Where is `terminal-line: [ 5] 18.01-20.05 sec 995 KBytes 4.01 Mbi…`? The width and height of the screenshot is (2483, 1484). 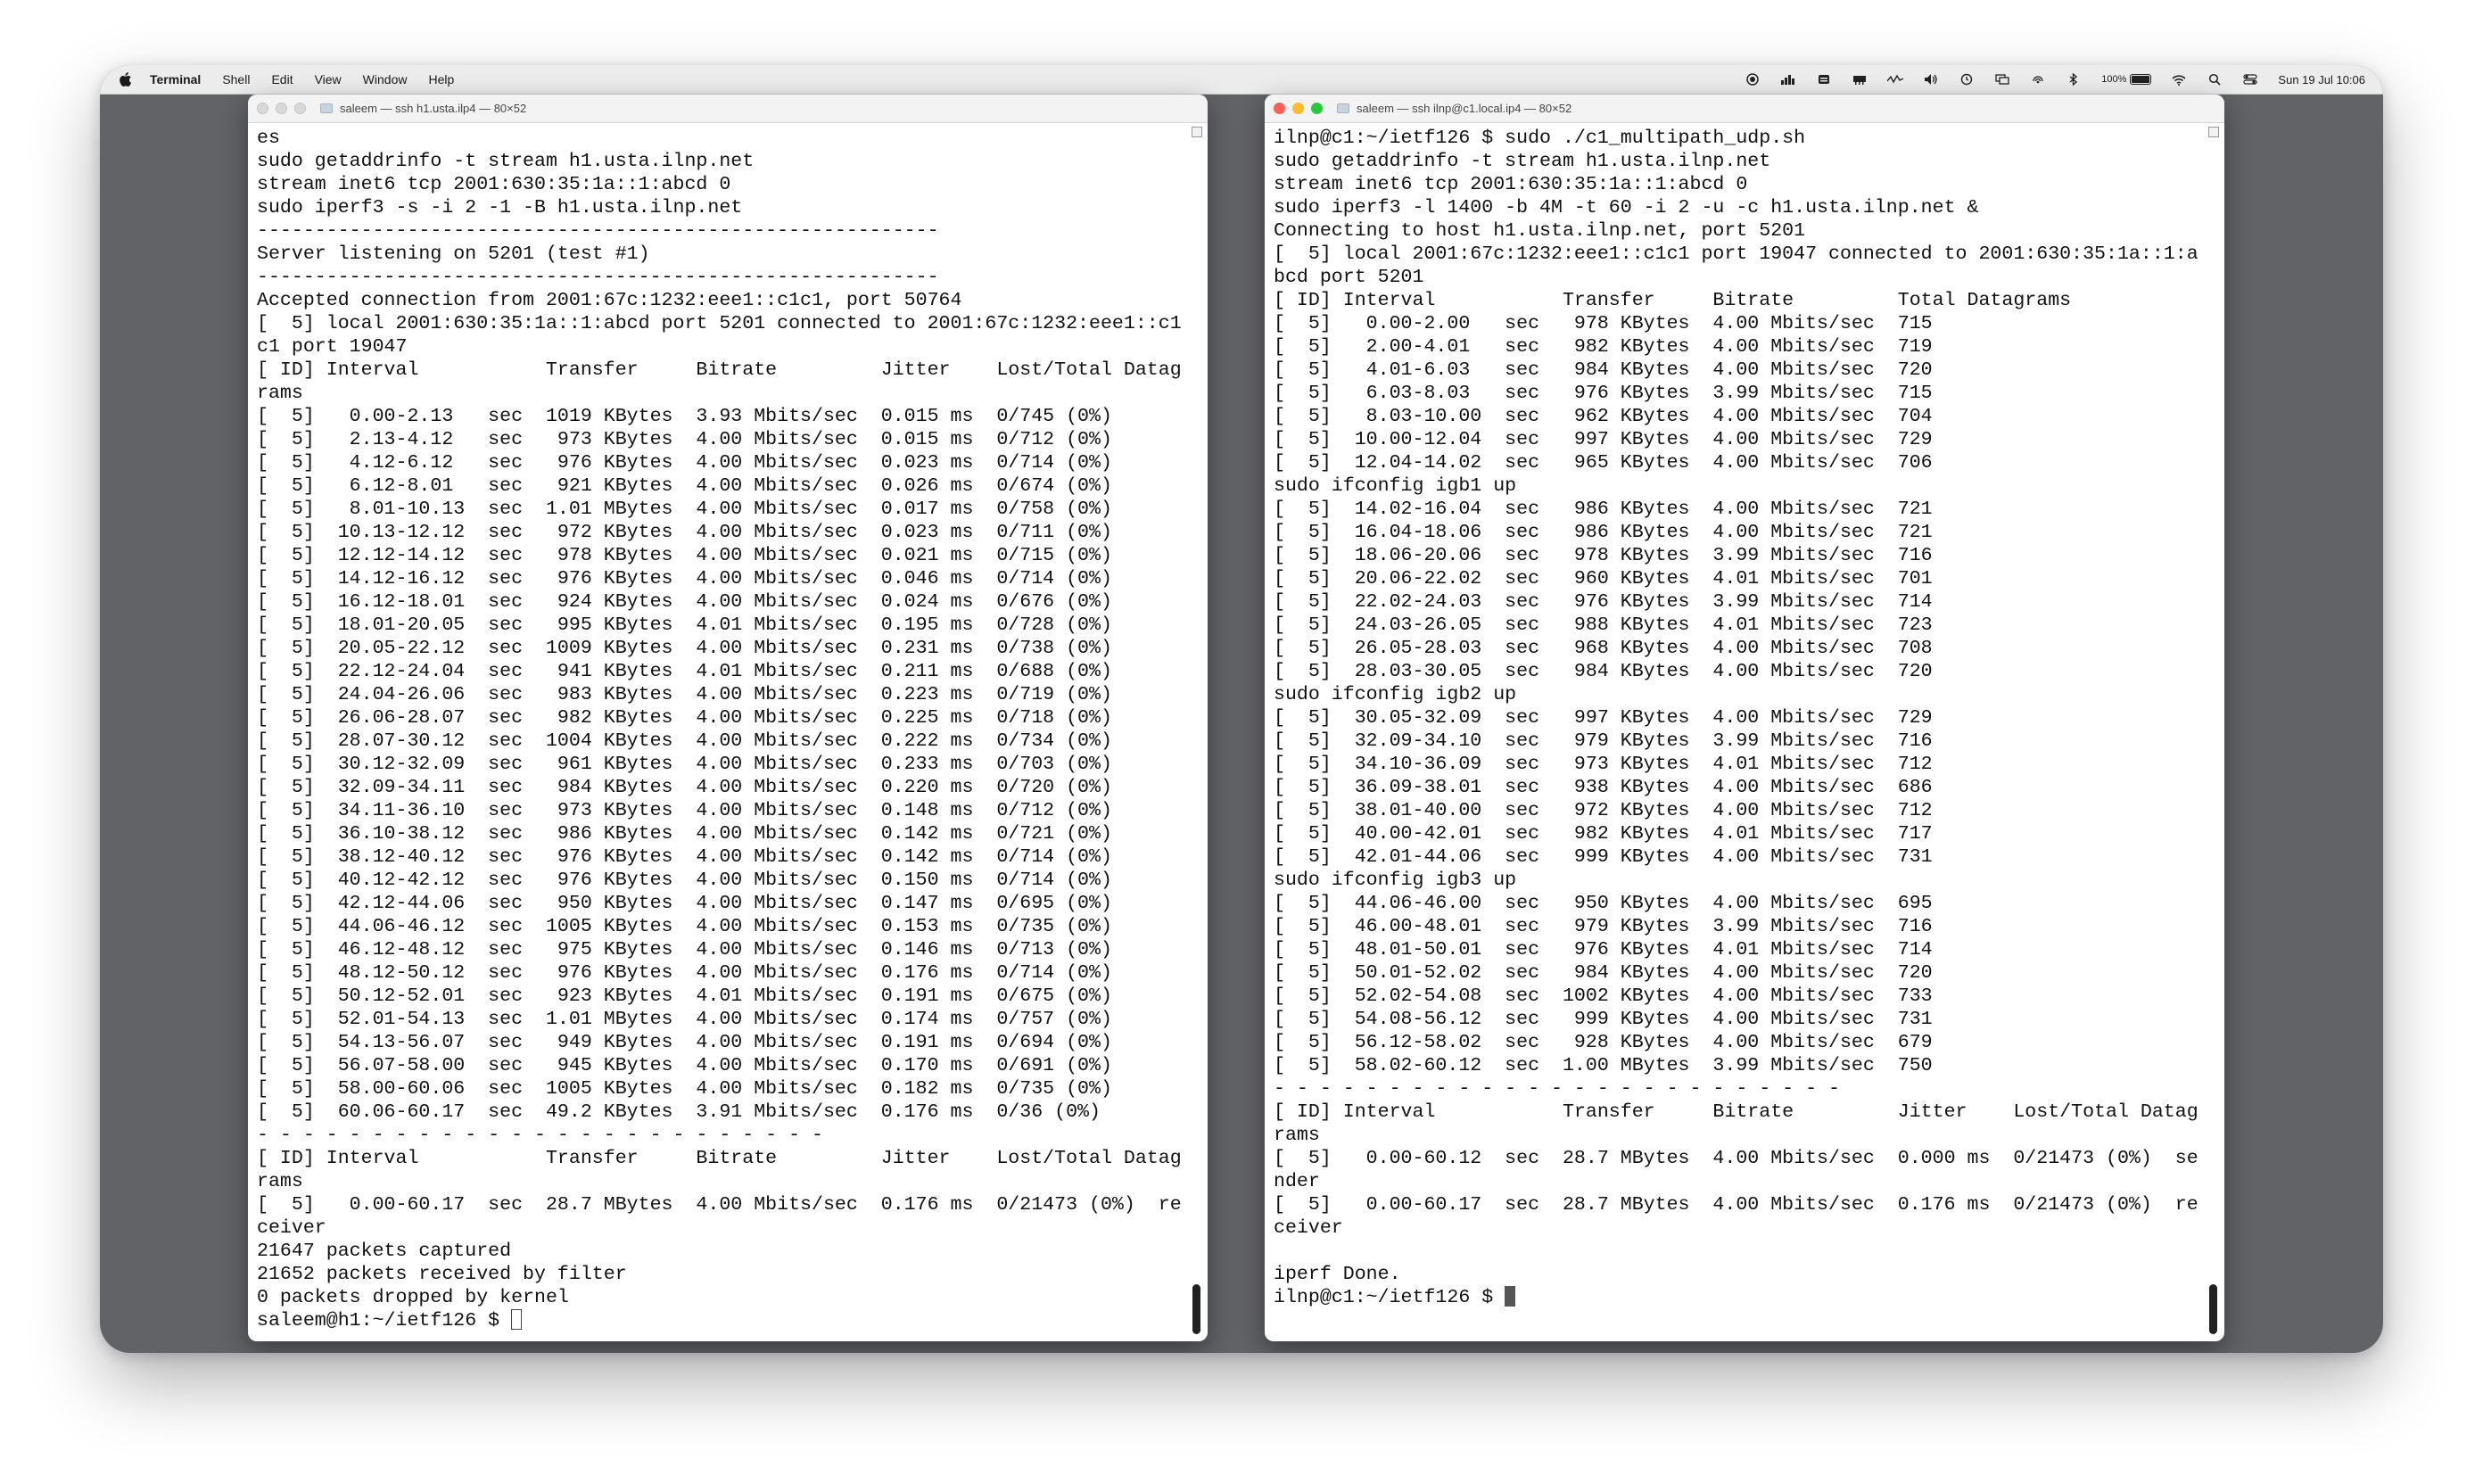
terminal-line: [ 5] 18.01-20.05 sec 995 KBytes 4.01 Mbi… is located at coordinates (685, 625).